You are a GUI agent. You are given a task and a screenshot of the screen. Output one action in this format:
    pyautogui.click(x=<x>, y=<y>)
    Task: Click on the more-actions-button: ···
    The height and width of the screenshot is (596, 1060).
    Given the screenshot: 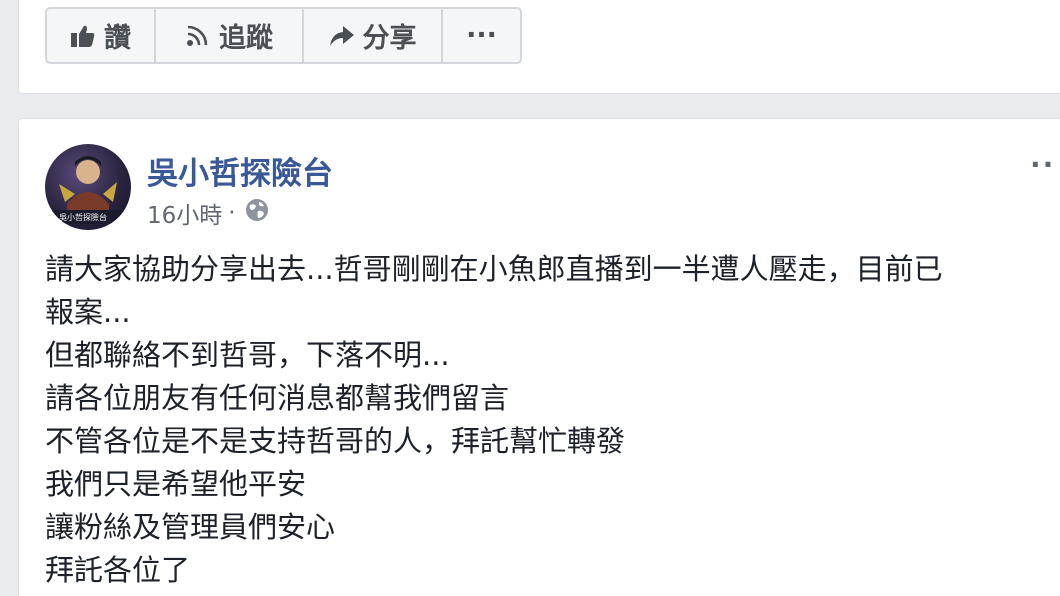 What is the action you would take?
    pyautogui.click(x=481, y=35)
    